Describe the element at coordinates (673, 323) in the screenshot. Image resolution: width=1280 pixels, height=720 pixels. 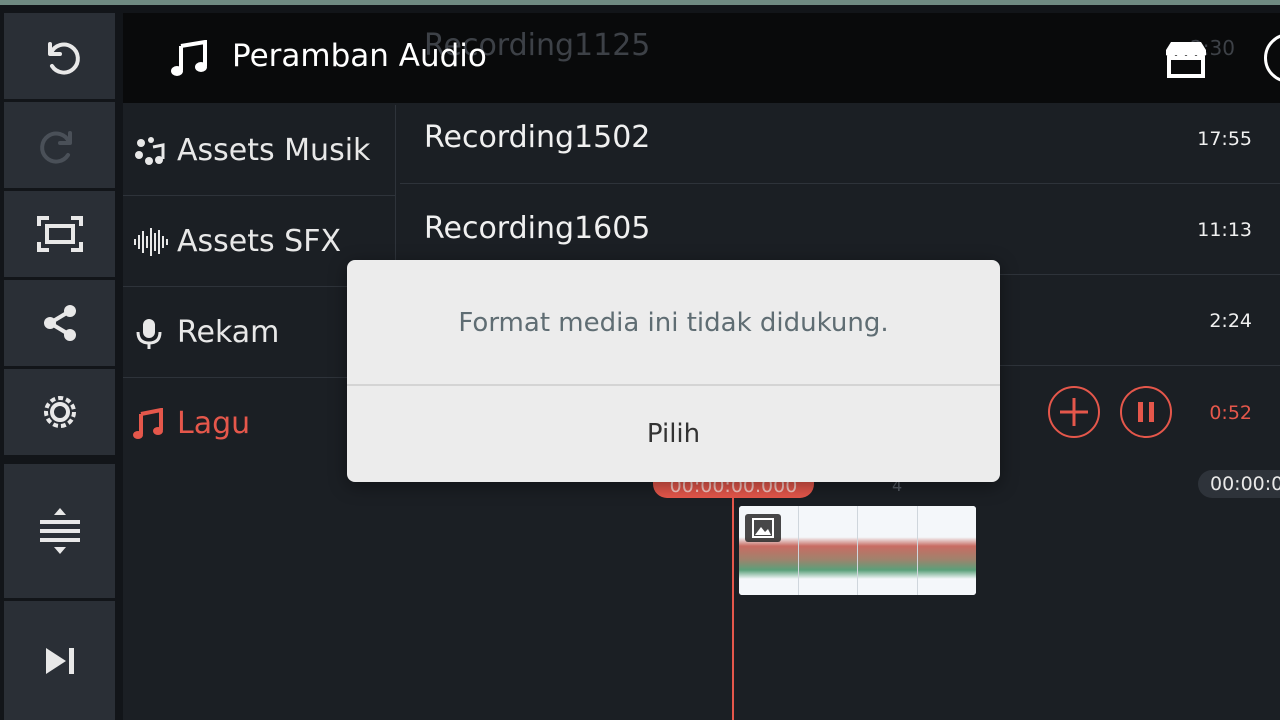
I see `dialog-message: Format media ini tidak didukung.` at that location.